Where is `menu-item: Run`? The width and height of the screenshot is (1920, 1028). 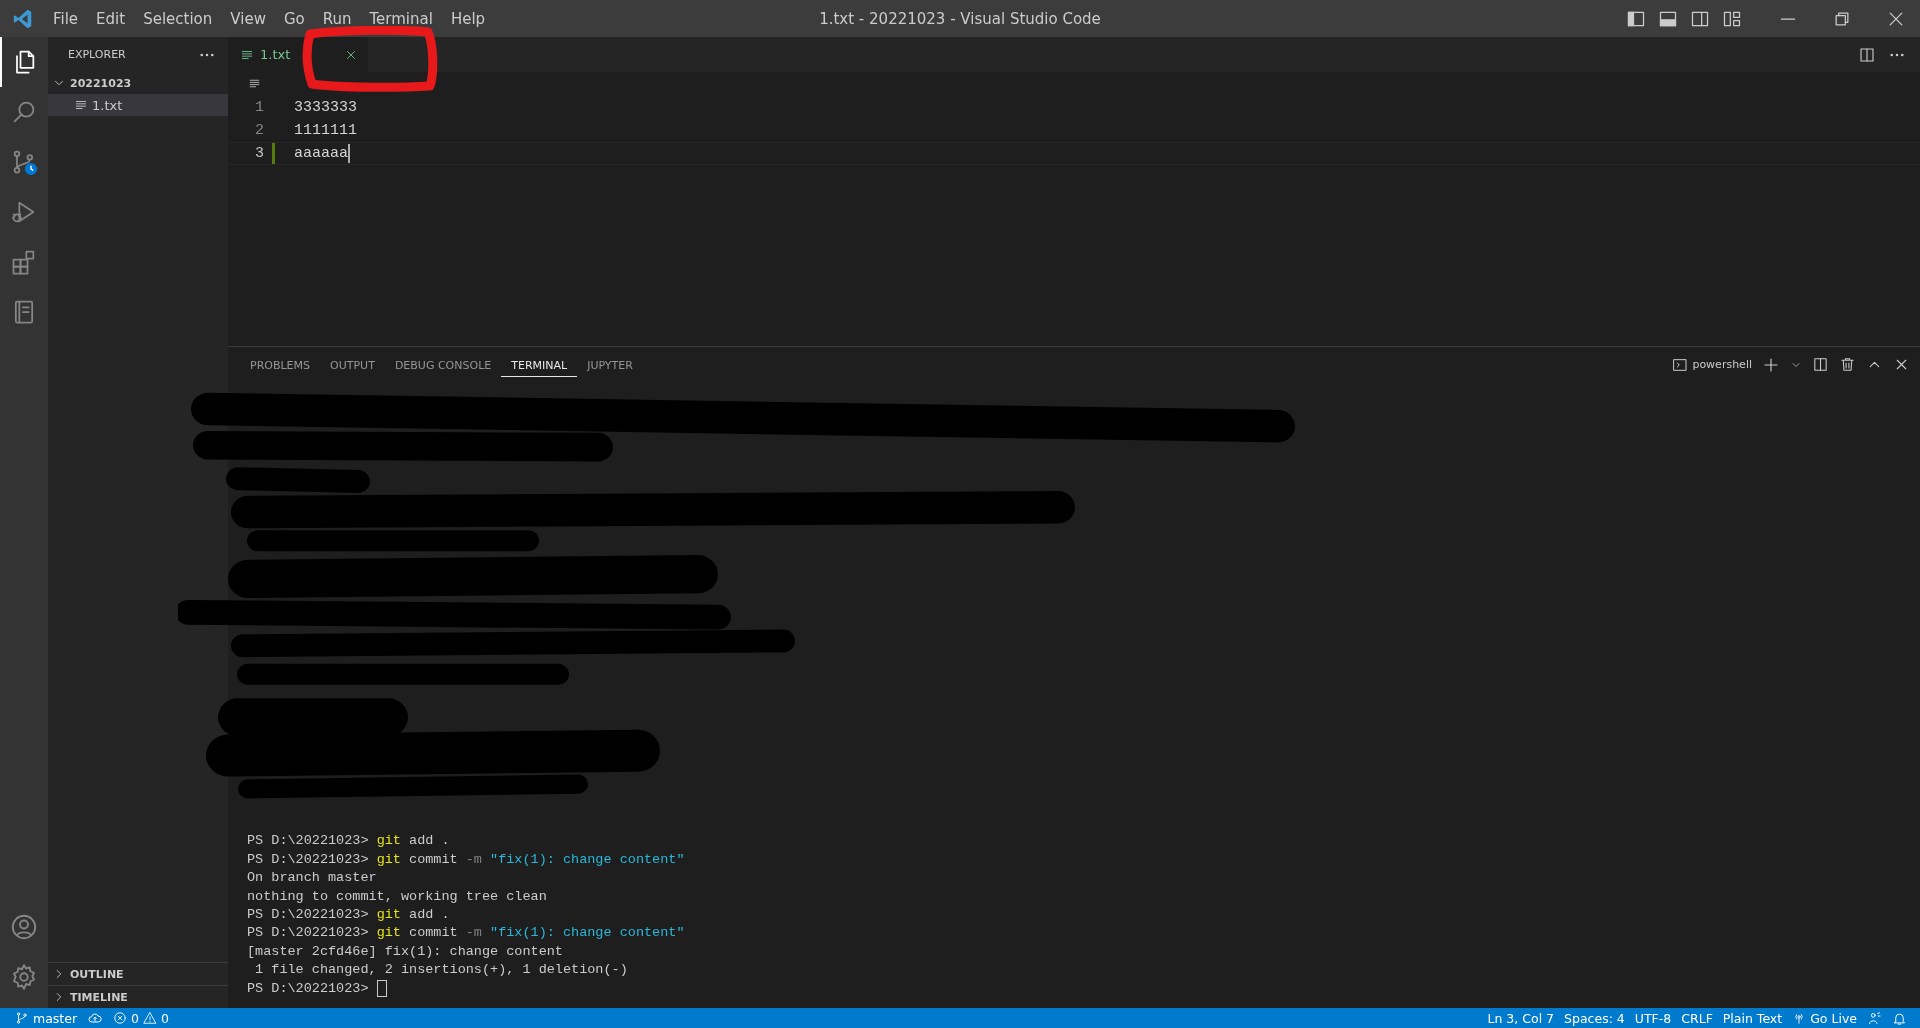 menu-item: Run is located at coordinates (337, 18).